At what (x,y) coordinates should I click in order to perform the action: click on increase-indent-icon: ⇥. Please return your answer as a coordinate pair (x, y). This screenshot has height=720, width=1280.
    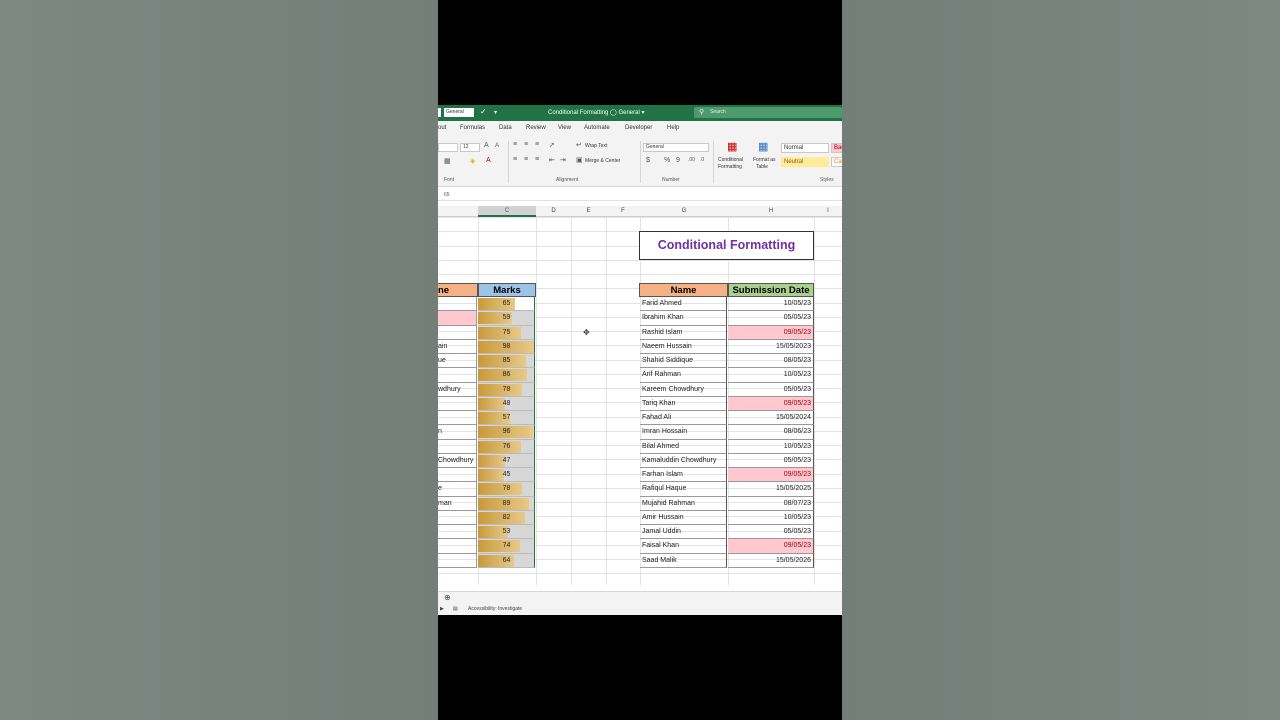
    Looking at the image, I should click on (563, 160).